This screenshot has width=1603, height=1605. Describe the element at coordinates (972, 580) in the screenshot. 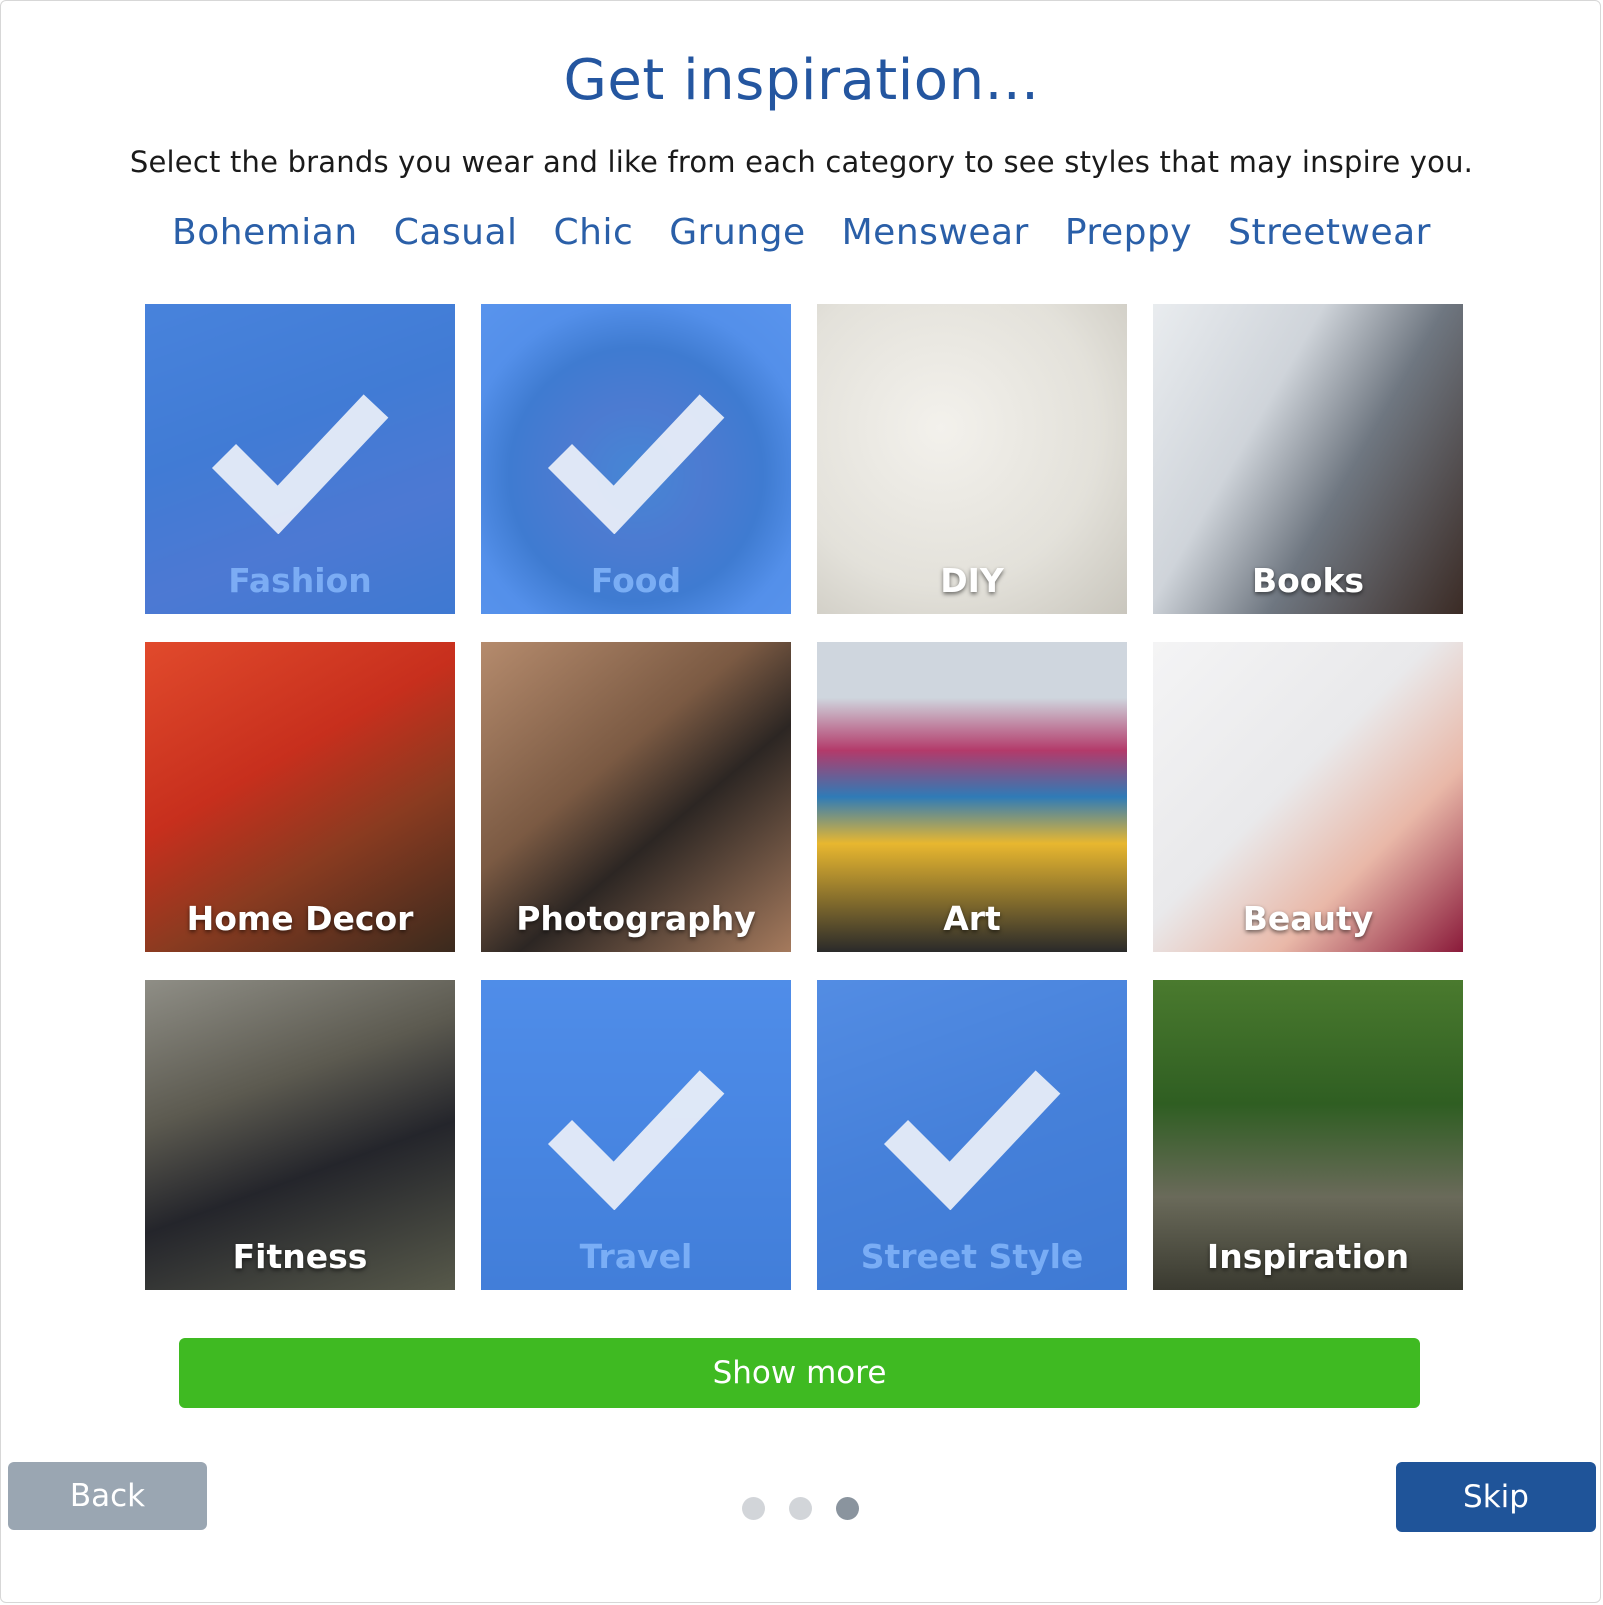

I see `tile-label: DIY` at that location.